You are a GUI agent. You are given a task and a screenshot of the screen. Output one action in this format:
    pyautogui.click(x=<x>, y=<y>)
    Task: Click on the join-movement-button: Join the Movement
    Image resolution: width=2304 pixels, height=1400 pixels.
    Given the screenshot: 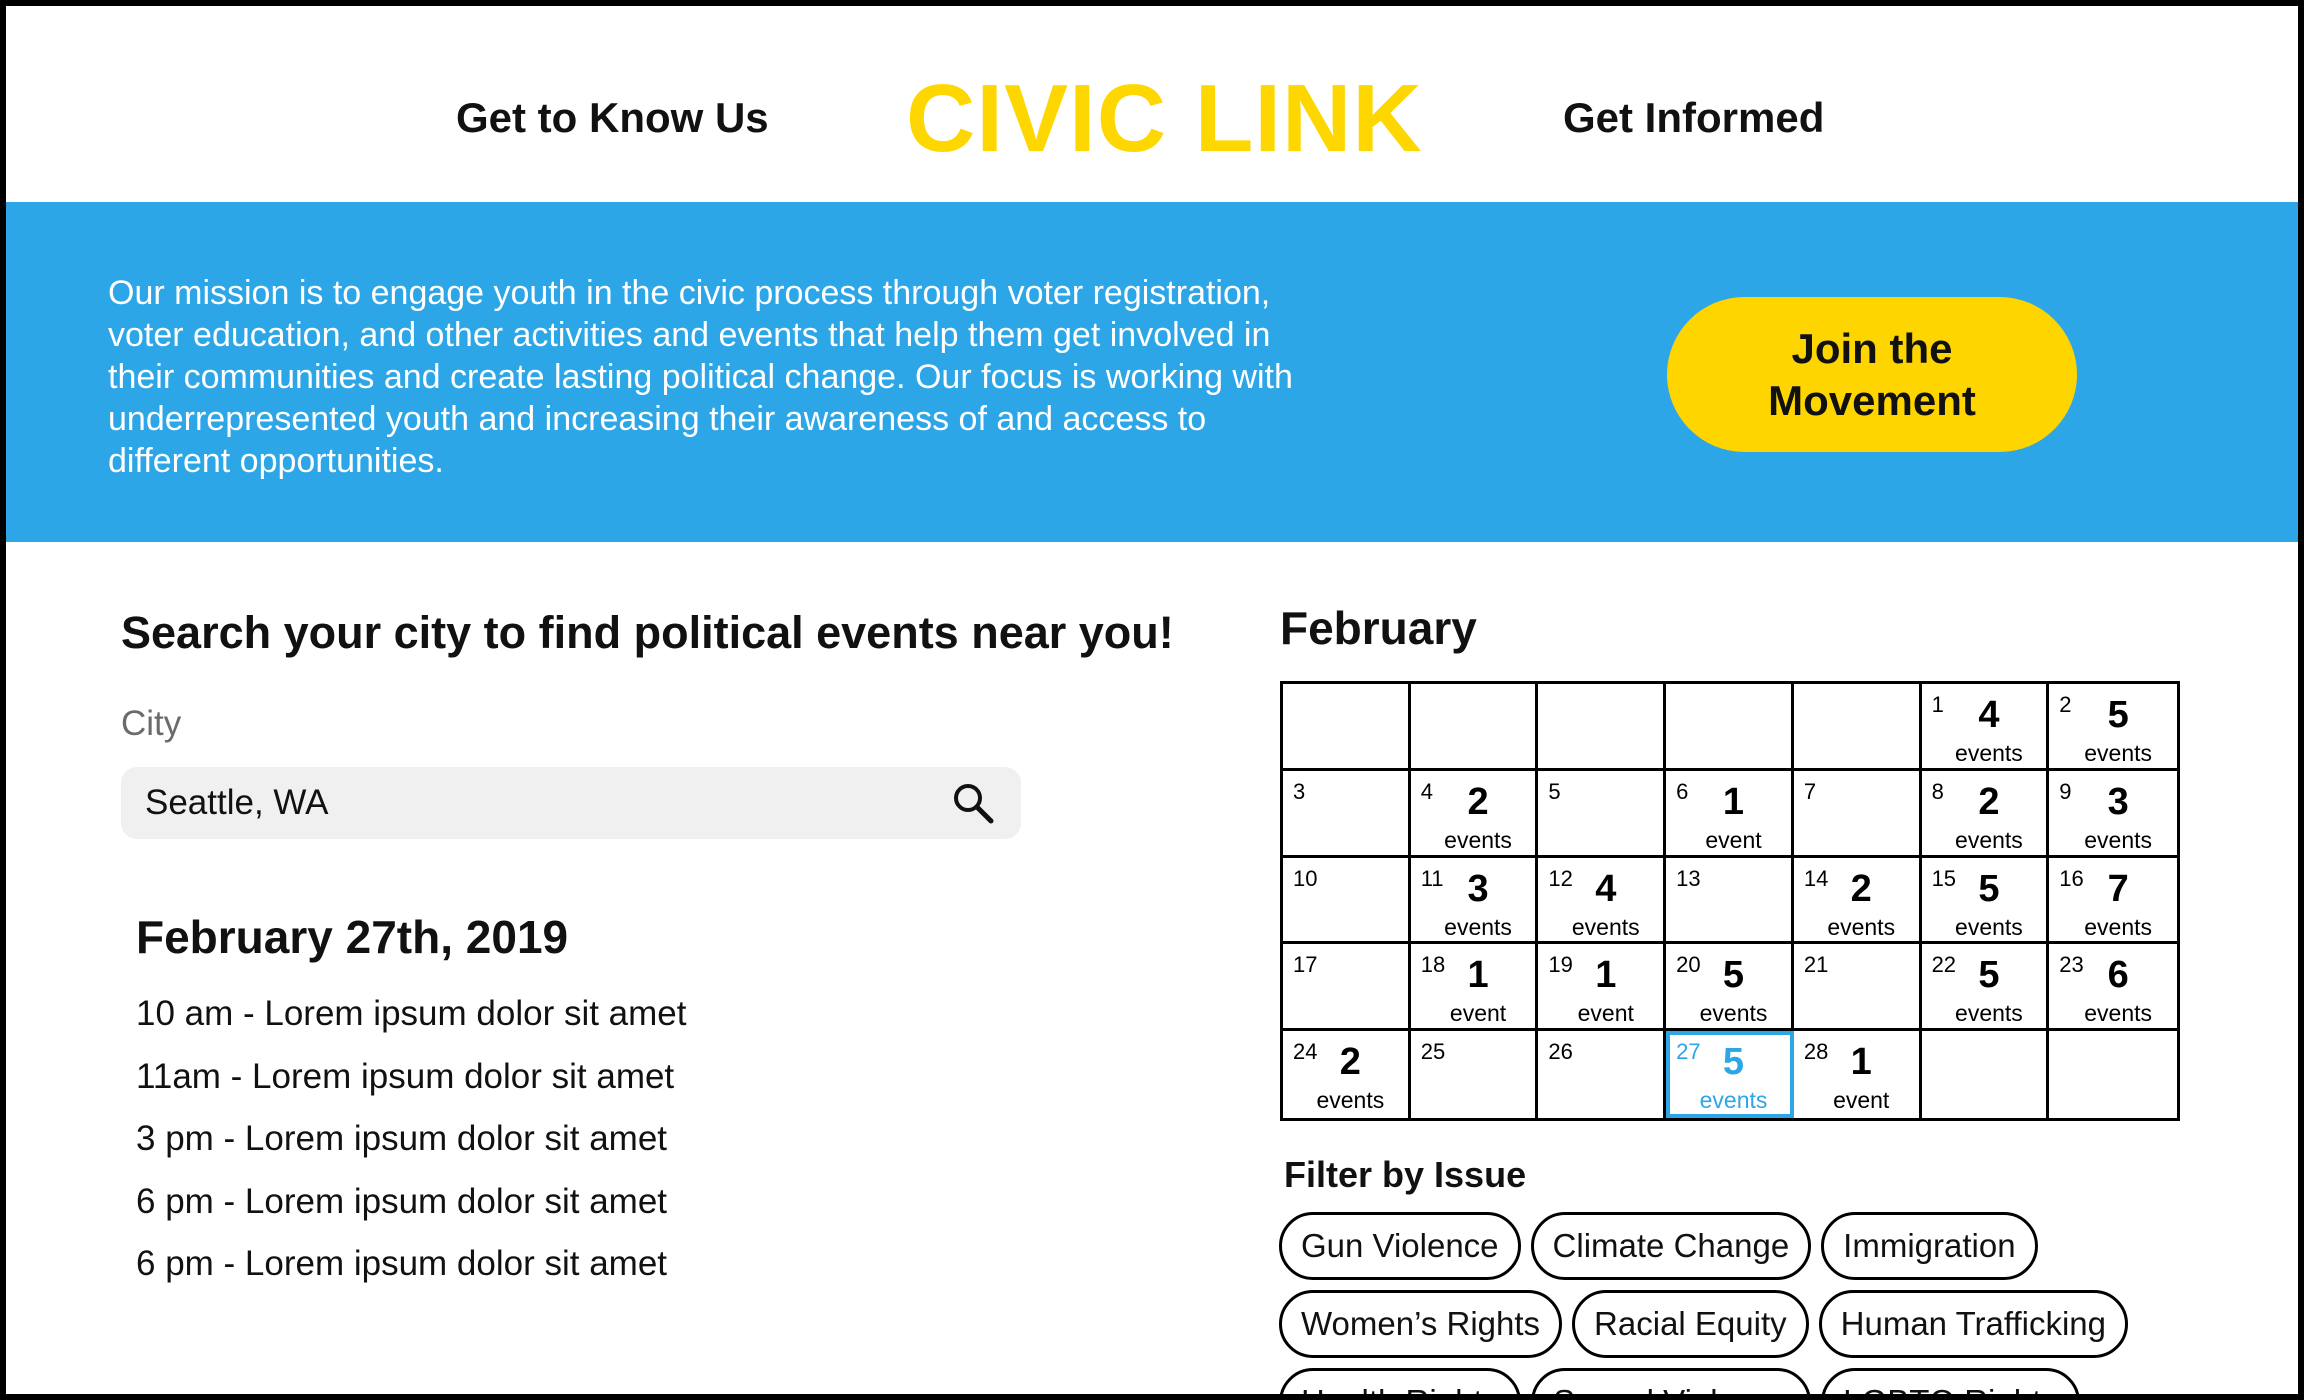 What is the action you would take?
    pyautogui.click(x=1872, y=374)
    